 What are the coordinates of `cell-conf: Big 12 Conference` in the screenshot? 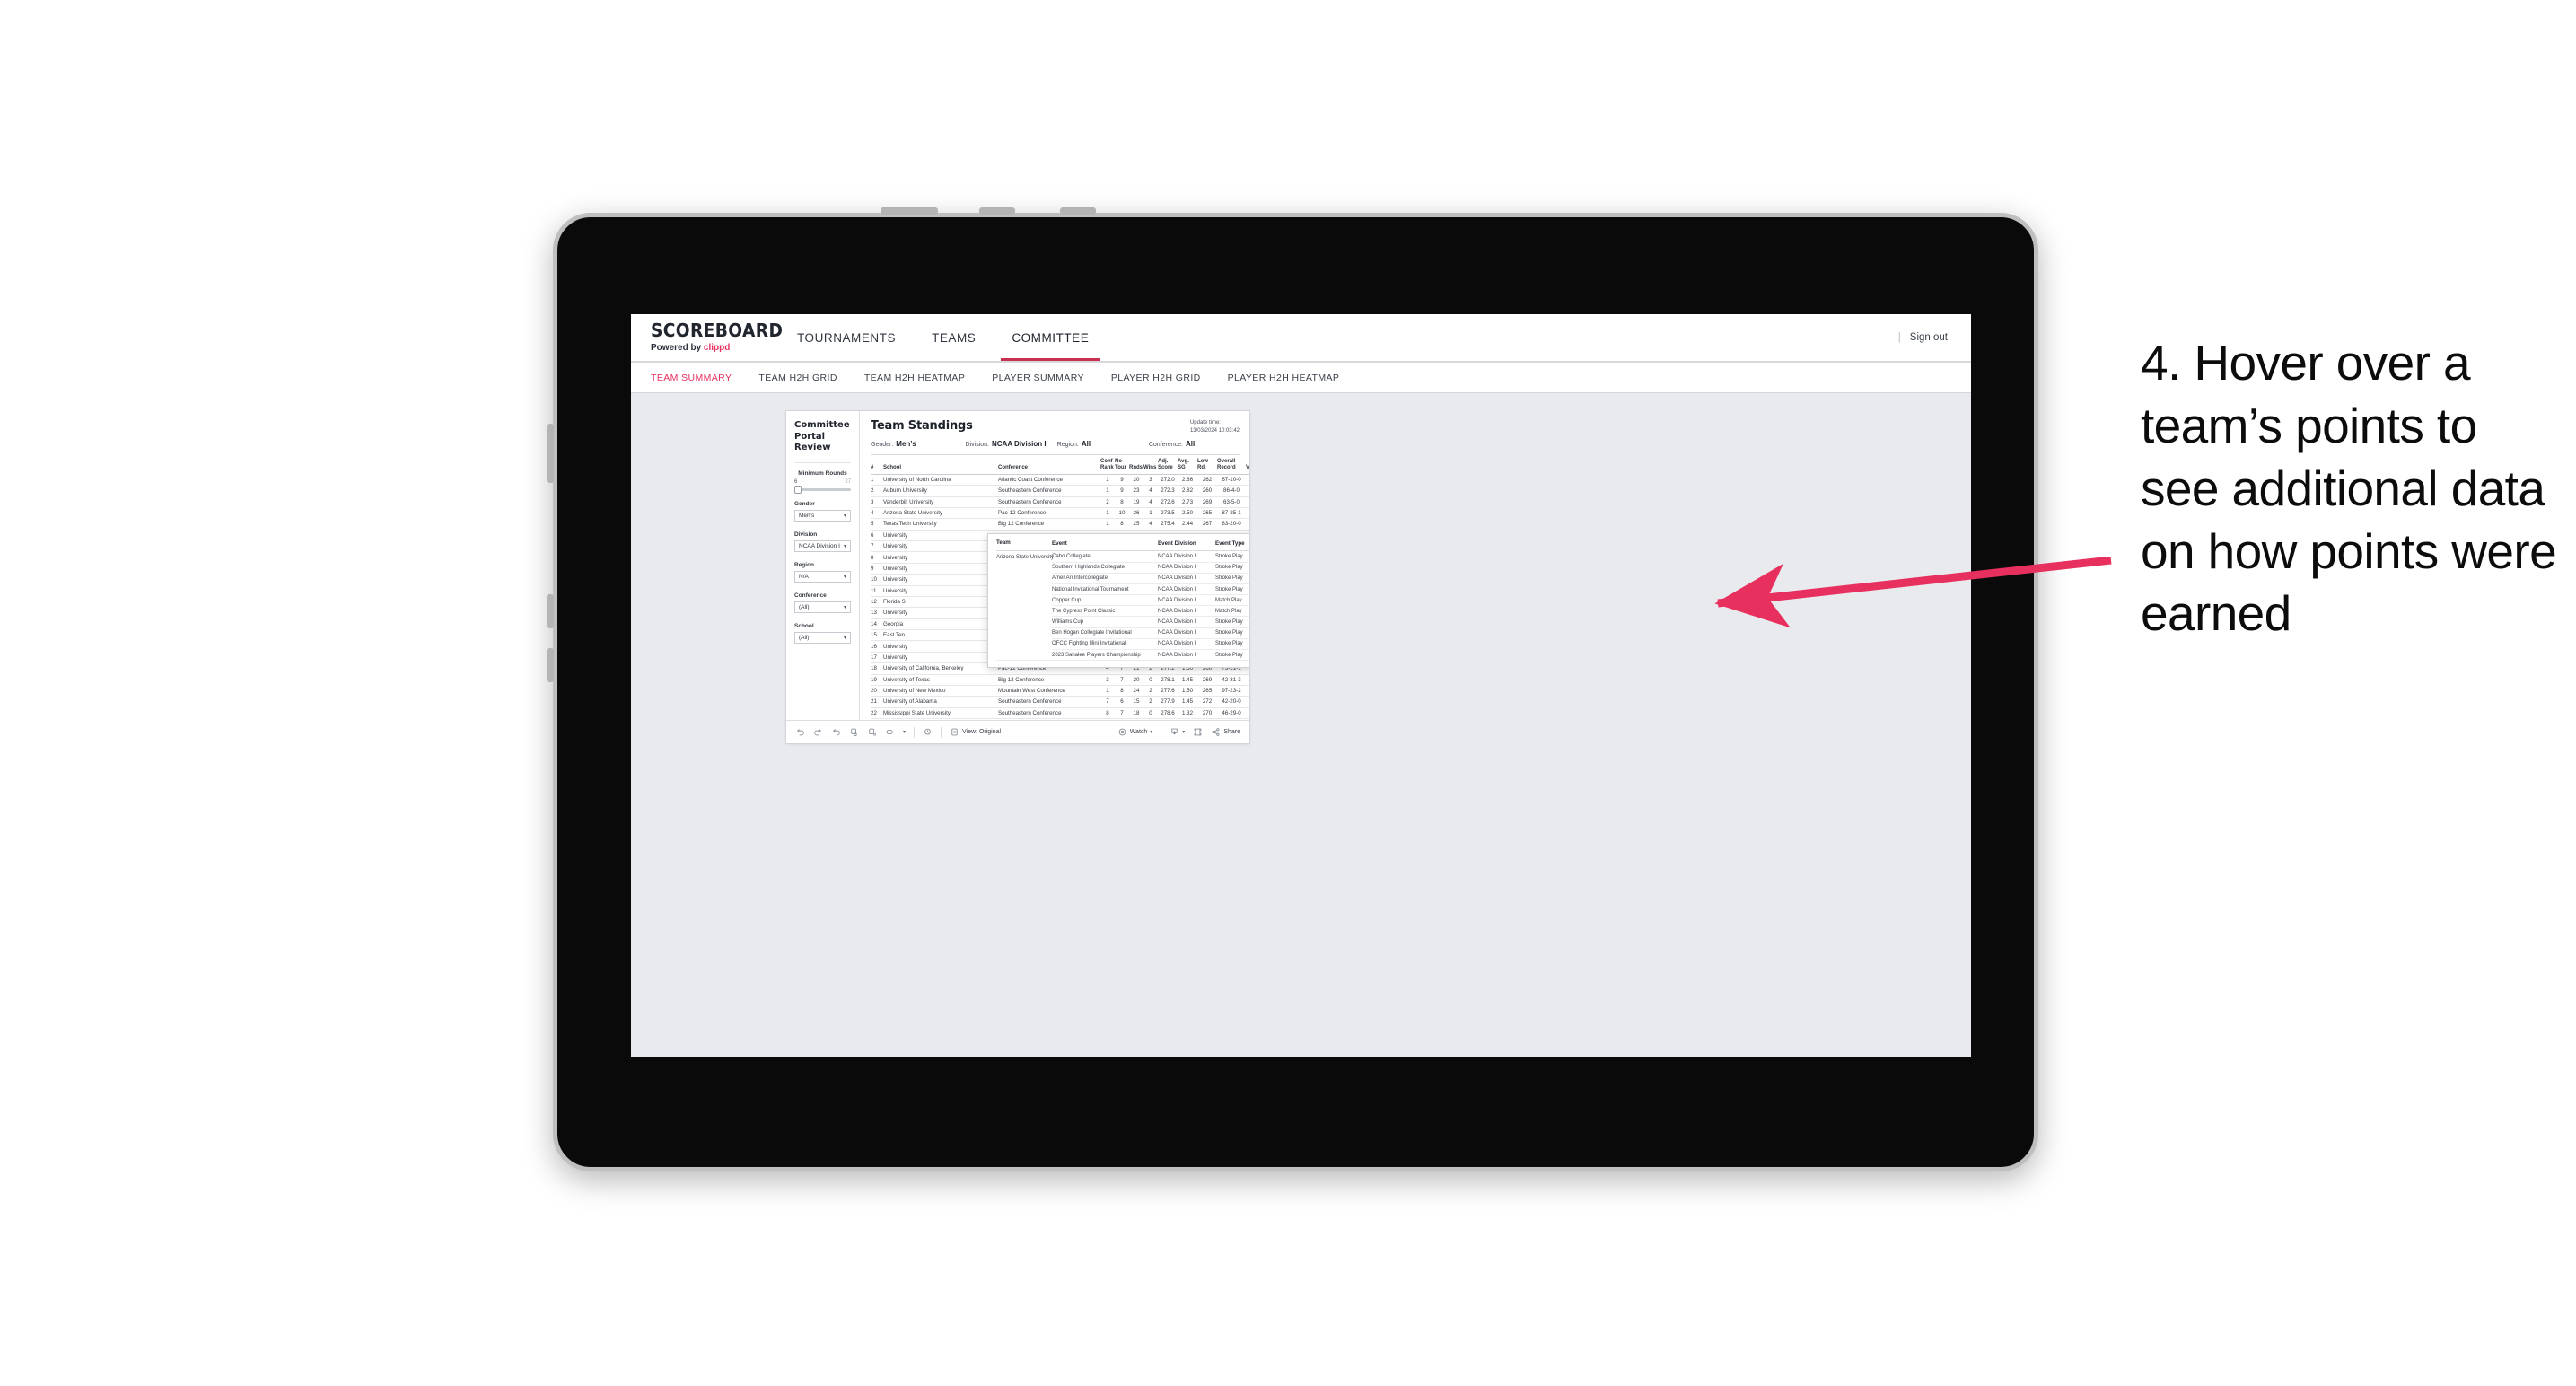 It's located at (1049, 680).